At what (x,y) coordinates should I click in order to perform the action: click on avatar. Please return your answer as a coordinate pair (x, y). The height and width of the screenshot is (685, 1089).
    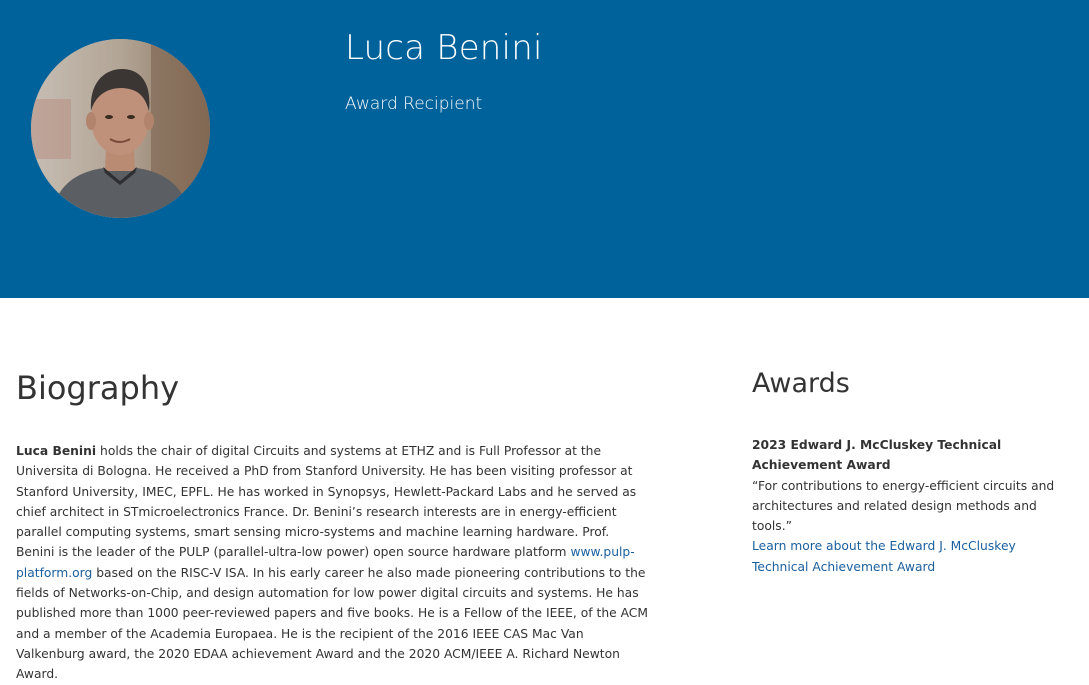
    Looking at the image, I should click on (120, 128).